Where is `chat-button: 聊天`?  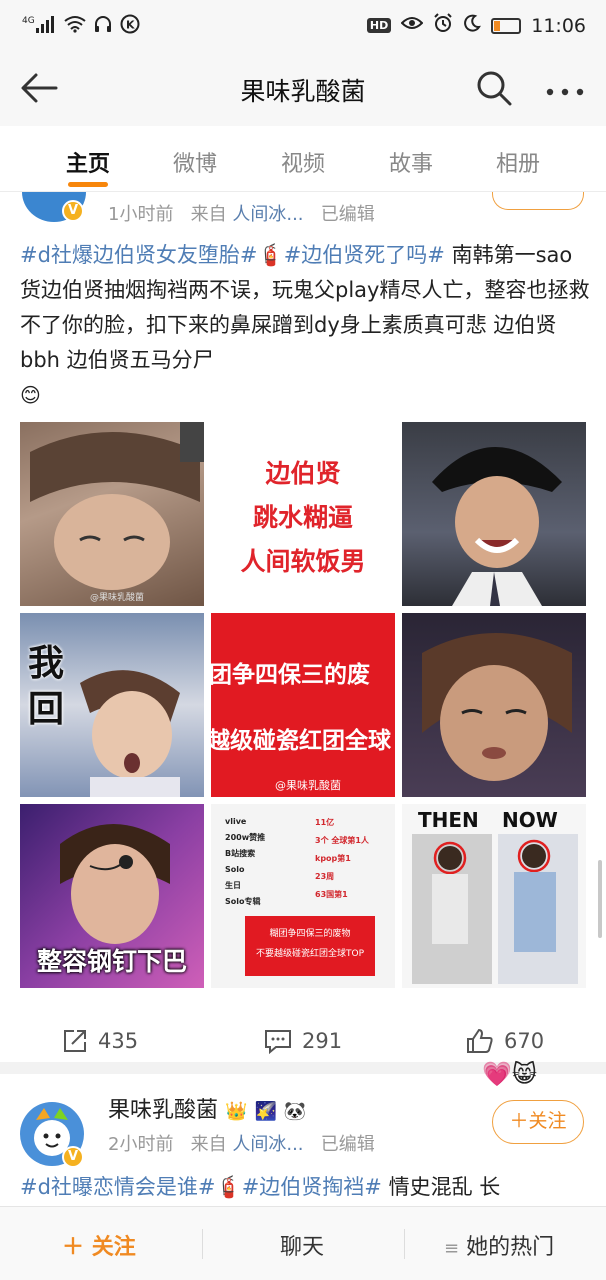
chat-button: 聊天 is located at coordinates (302, 1245).